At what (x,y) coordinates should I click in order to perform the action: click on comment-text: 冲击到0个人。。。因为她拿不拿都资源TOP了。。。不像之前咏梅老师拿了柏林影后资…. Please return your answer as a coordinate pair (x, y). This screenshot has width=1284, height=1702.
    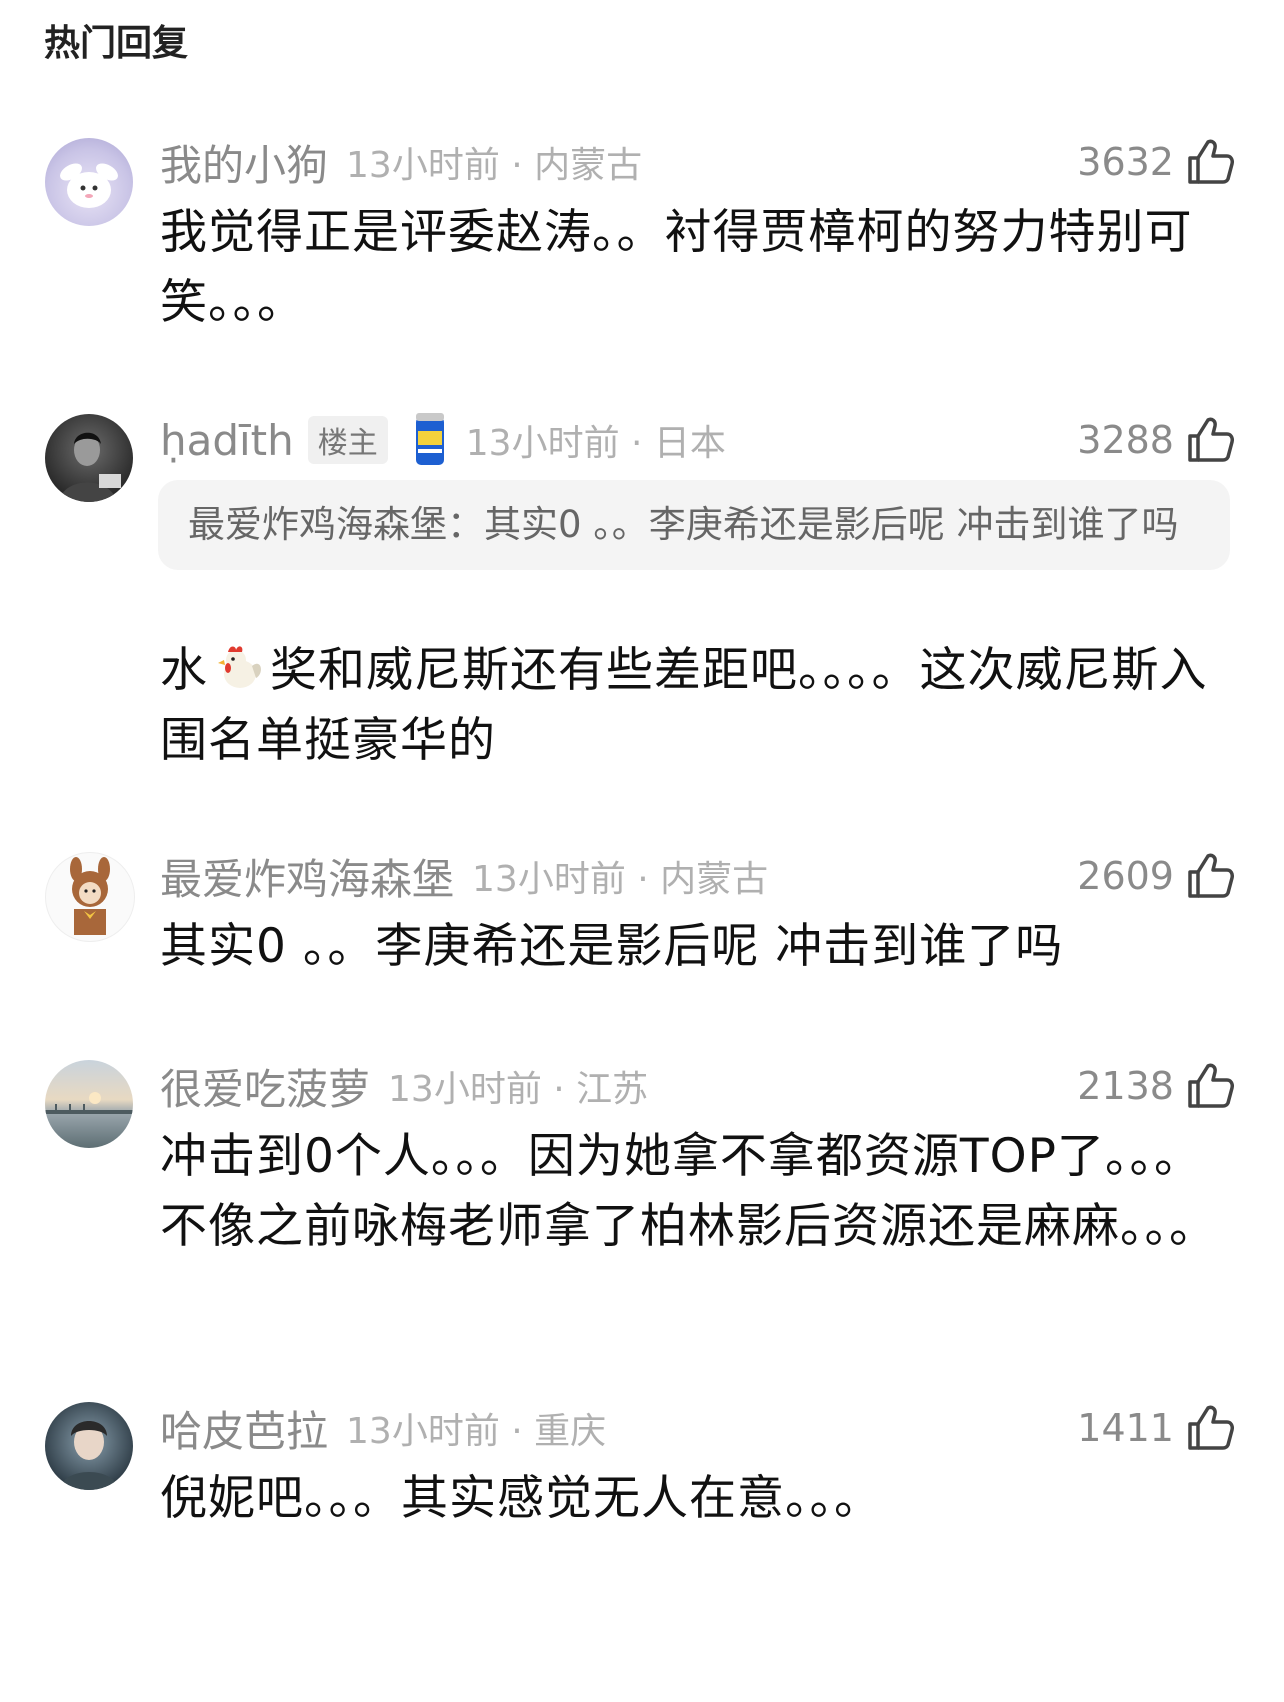
    Looking at the image, I should click on (688, 1191).